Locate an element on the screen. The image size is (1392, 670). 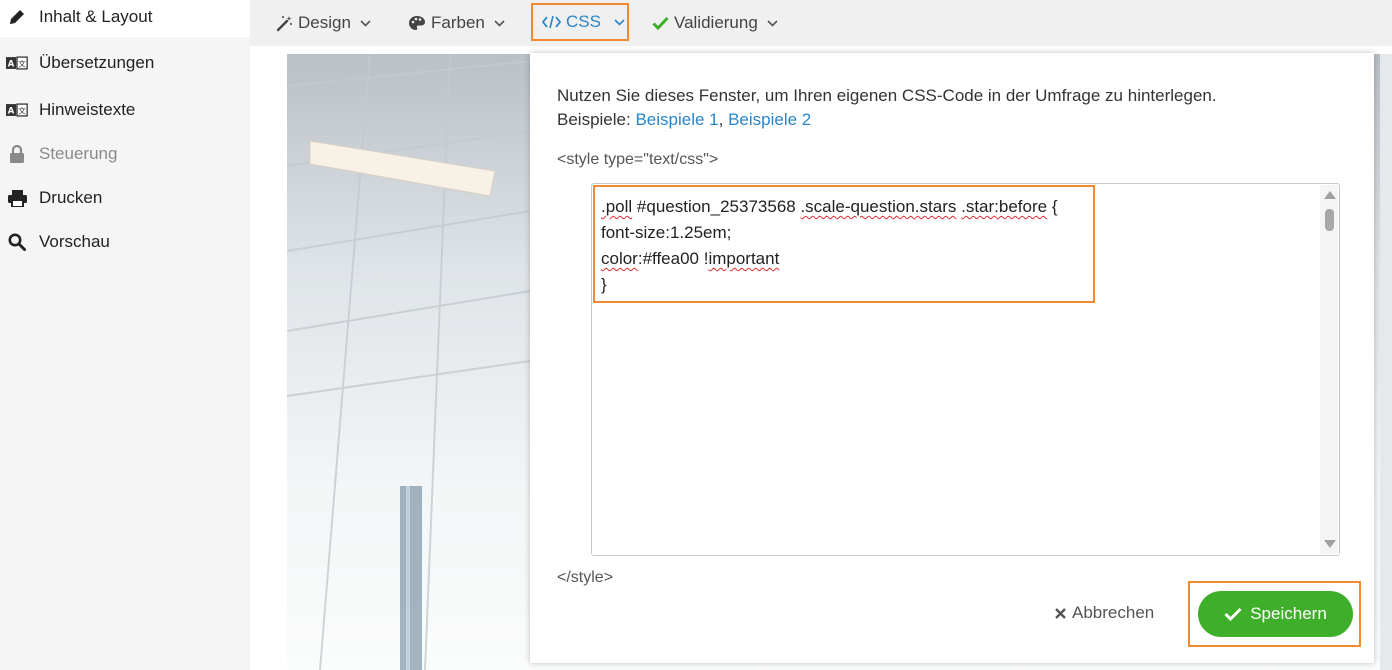
scroll-down-icon is located at coordinates (1330, 544).